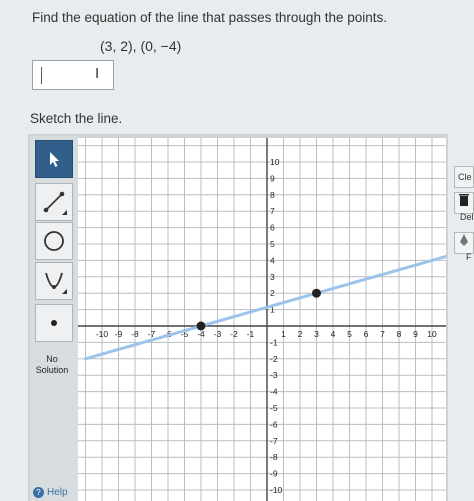 This screenshot has width=474, height=501. I want to click on x-tick-label: 1, so click(283, 334).